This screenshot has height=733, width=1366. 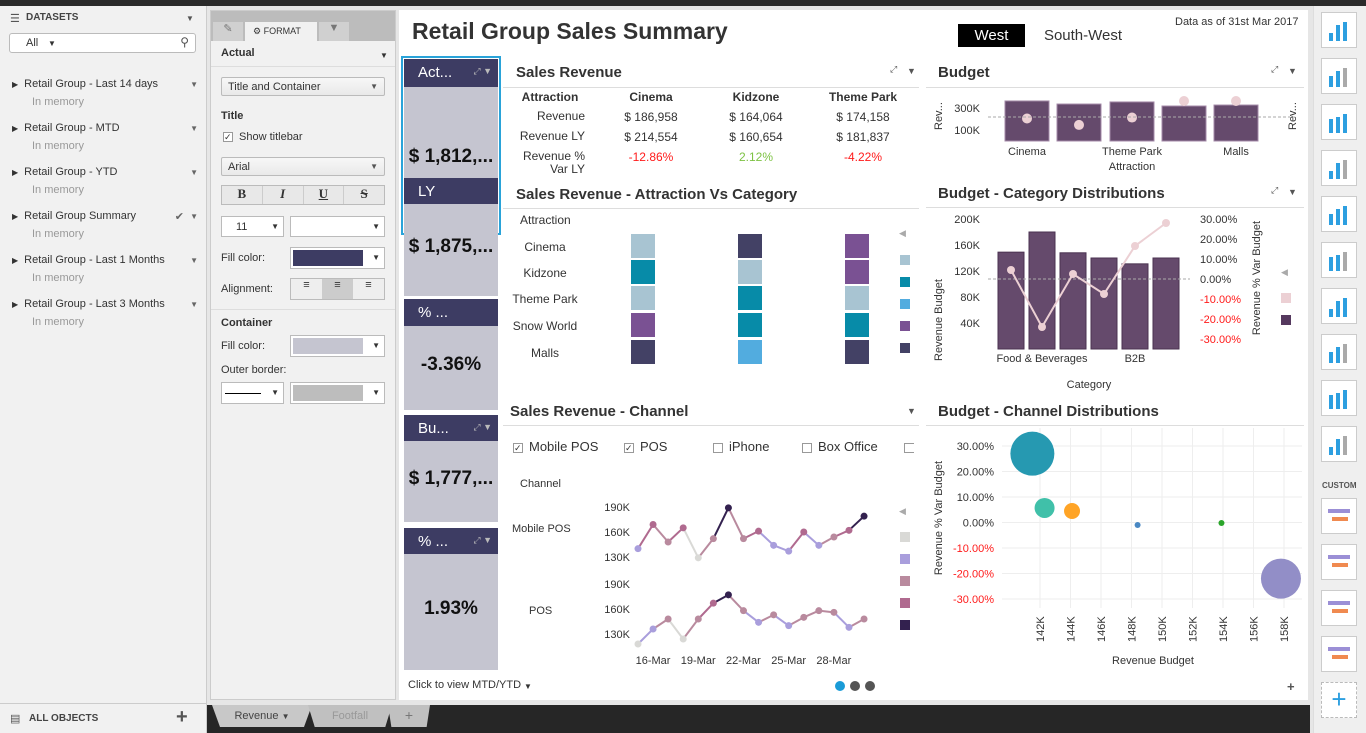 I want to click on container-header: Container, so click(x=247, y=323).